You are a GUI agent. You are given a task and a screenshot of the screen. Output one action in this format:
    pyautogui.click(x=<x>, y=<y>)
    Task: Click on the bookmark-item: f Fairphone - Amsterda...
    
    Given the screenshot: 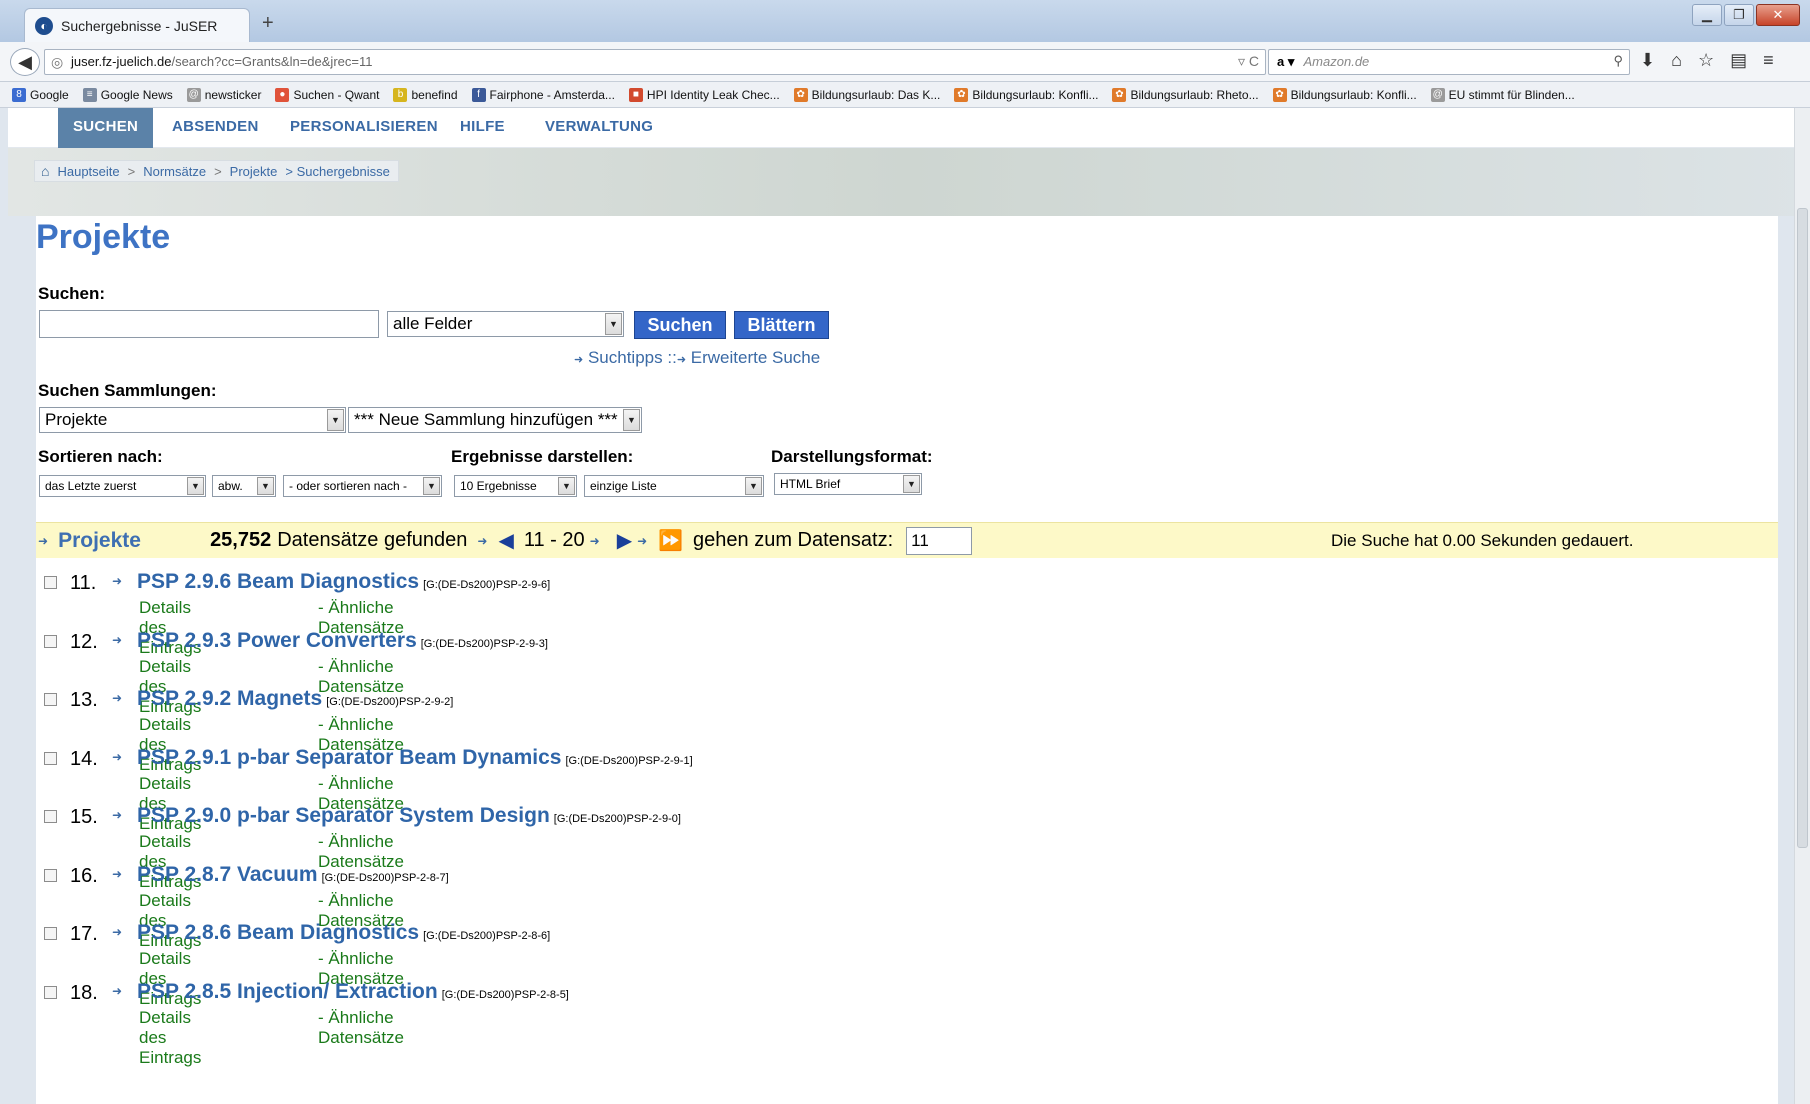 What is the action you would take?
    pyautogui.click(x=543, y=94)
    